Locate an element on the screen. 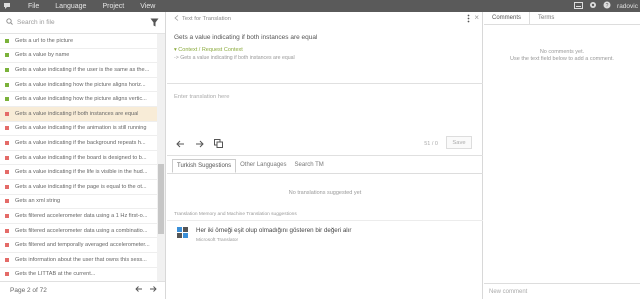 This screenshot has width=640, height=299. mt-provider: Microsoft Translator is located at coordinates (217, 240).